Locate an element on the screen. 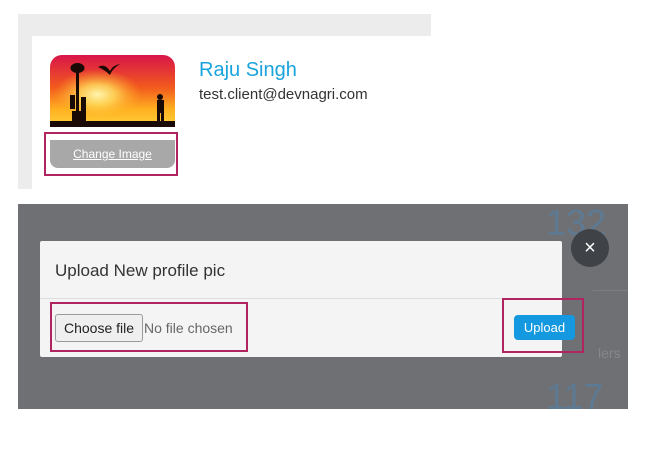 This screenshot has height=449, width=658. user-email: test.client@devnagri.com is located at coordinates (283, 94).